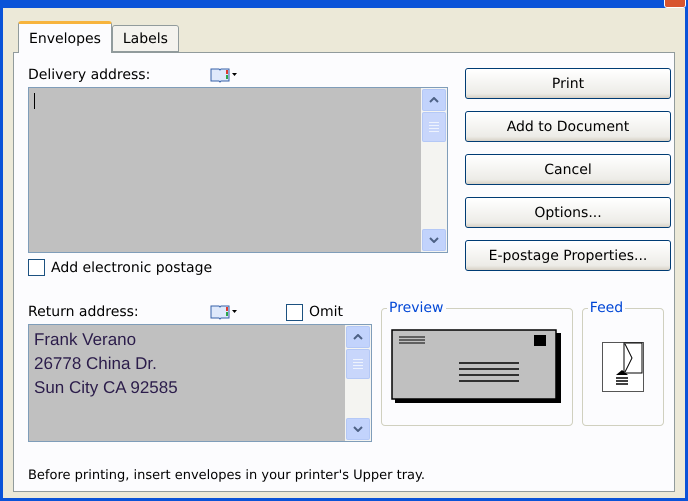 The width and height of the screenshot is (688, 501). I want to click on dialog-button: Add to Document, so click(568, 126).